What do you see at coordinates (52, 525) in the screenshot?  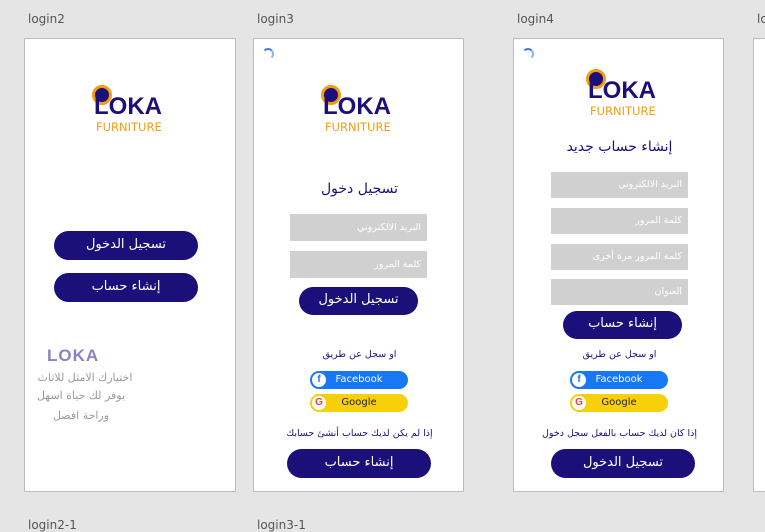 I see `frame-label-login2-1: login2-1` at bounding box center [52, 525].